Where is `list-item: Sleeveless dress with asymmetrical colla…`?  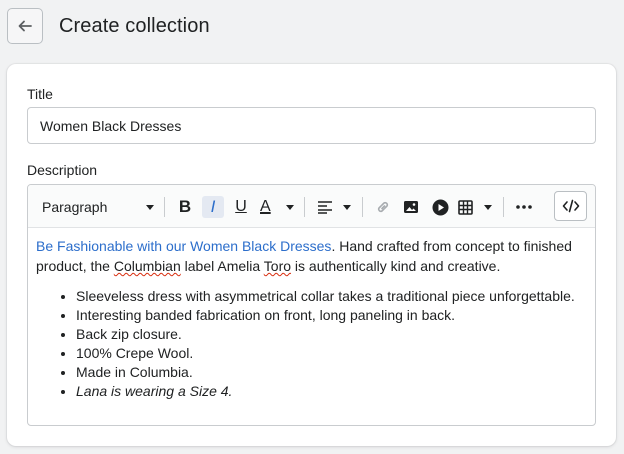 list-item: Sleeveless dress with asymmetrical colla… is located at coordinates (332, 296).